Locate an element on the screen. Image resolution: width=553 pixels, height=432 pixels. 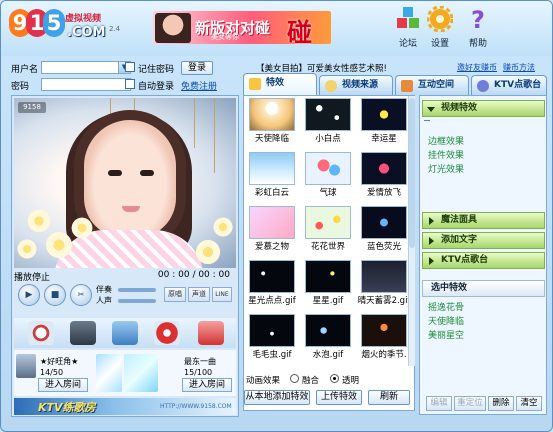
settings-label: 设置 is located at coordinates (439, 44).